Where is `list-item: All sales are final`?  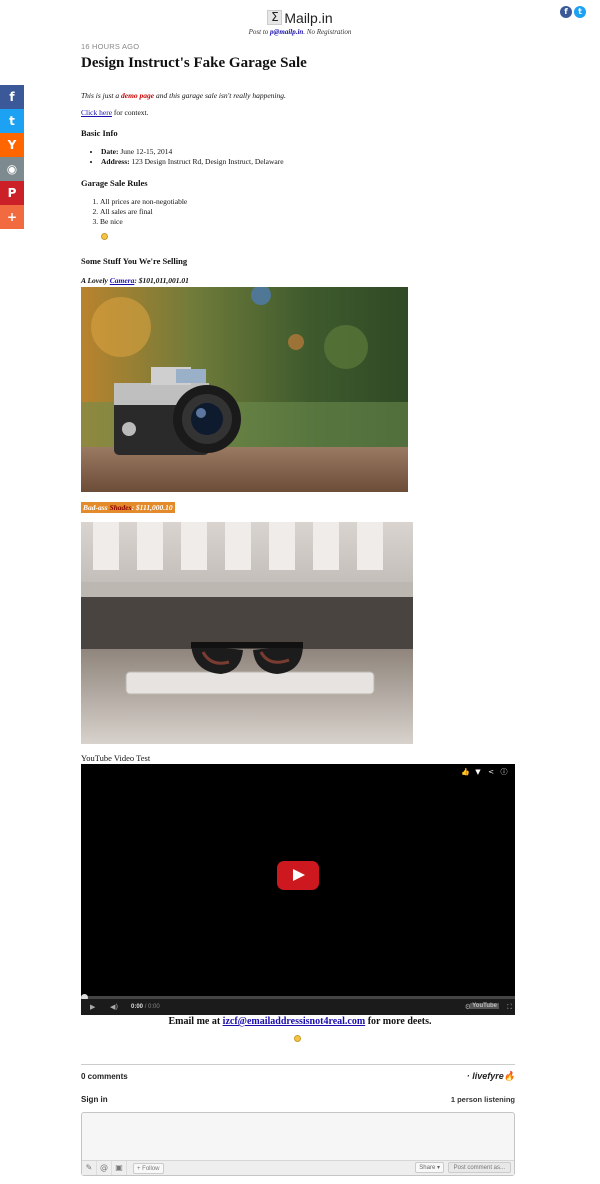
list-item: All sales are final is located at coordinates (307, 212).